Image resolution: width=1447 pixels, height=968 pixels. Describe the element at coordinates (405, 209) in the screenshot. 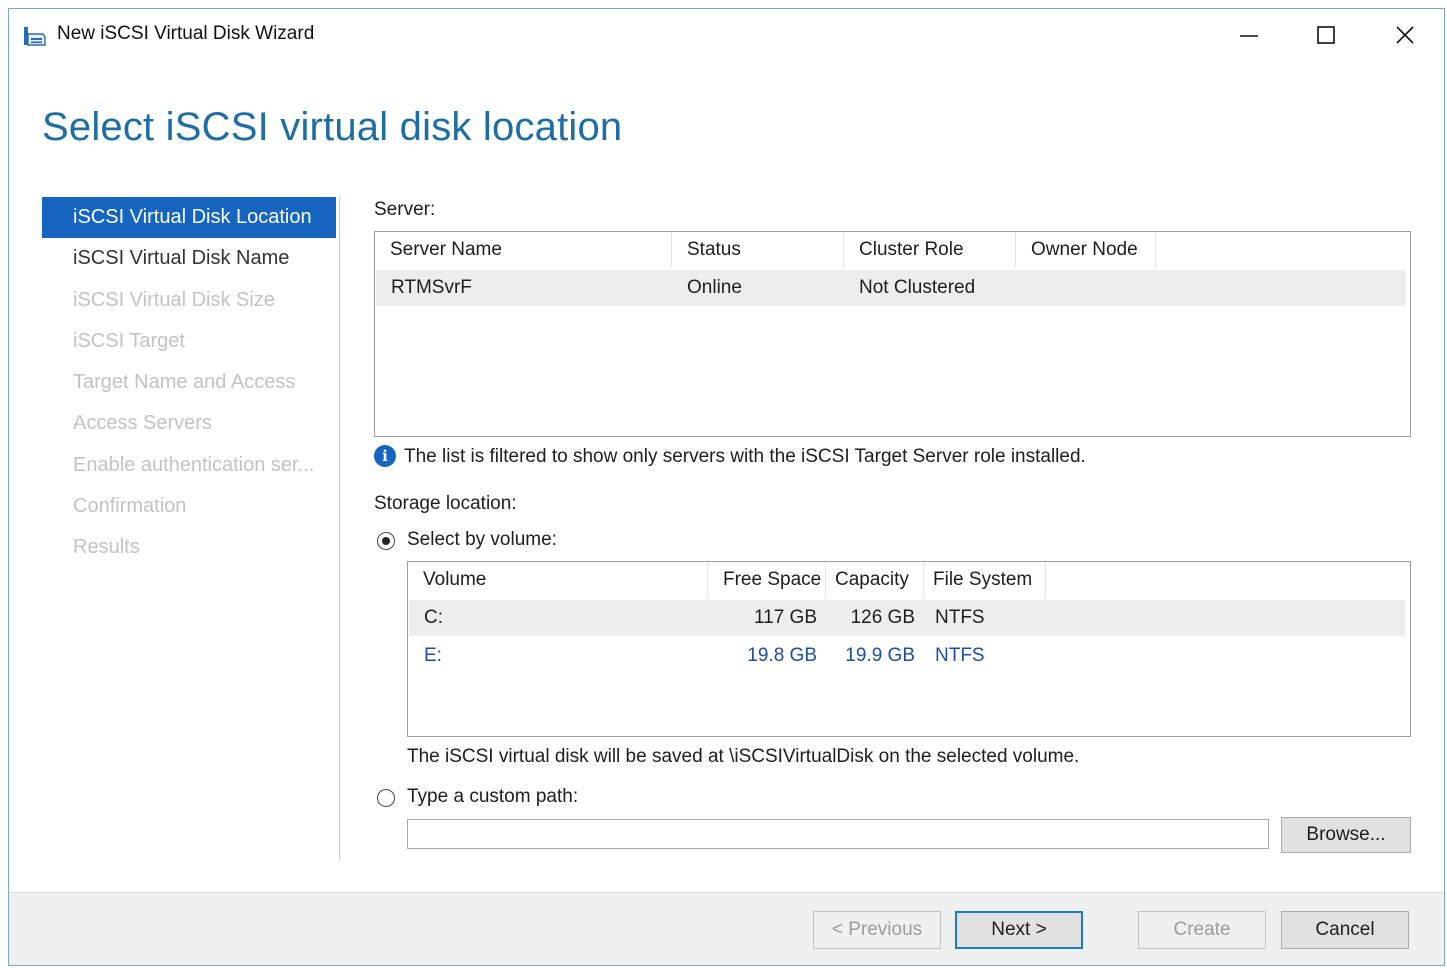

I see `server-label: Server:` at that location.